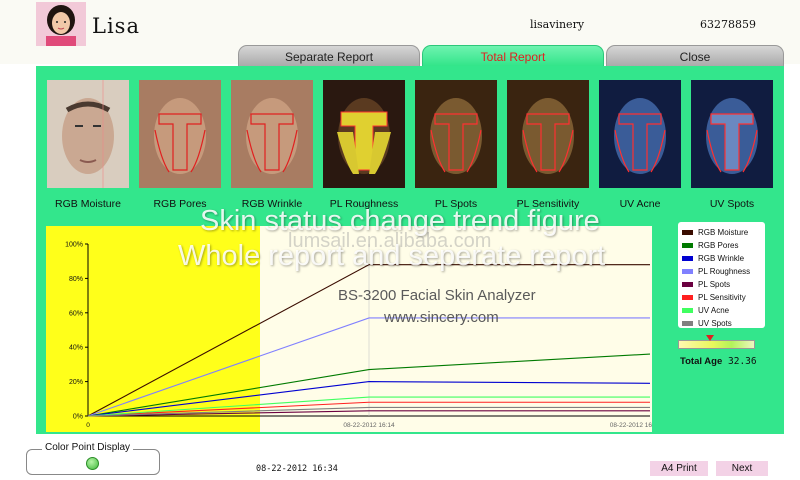 The width and height of the screenshot is (800, 480). I want to click on thumbnail-rgb-moisture, so click(88, 134).